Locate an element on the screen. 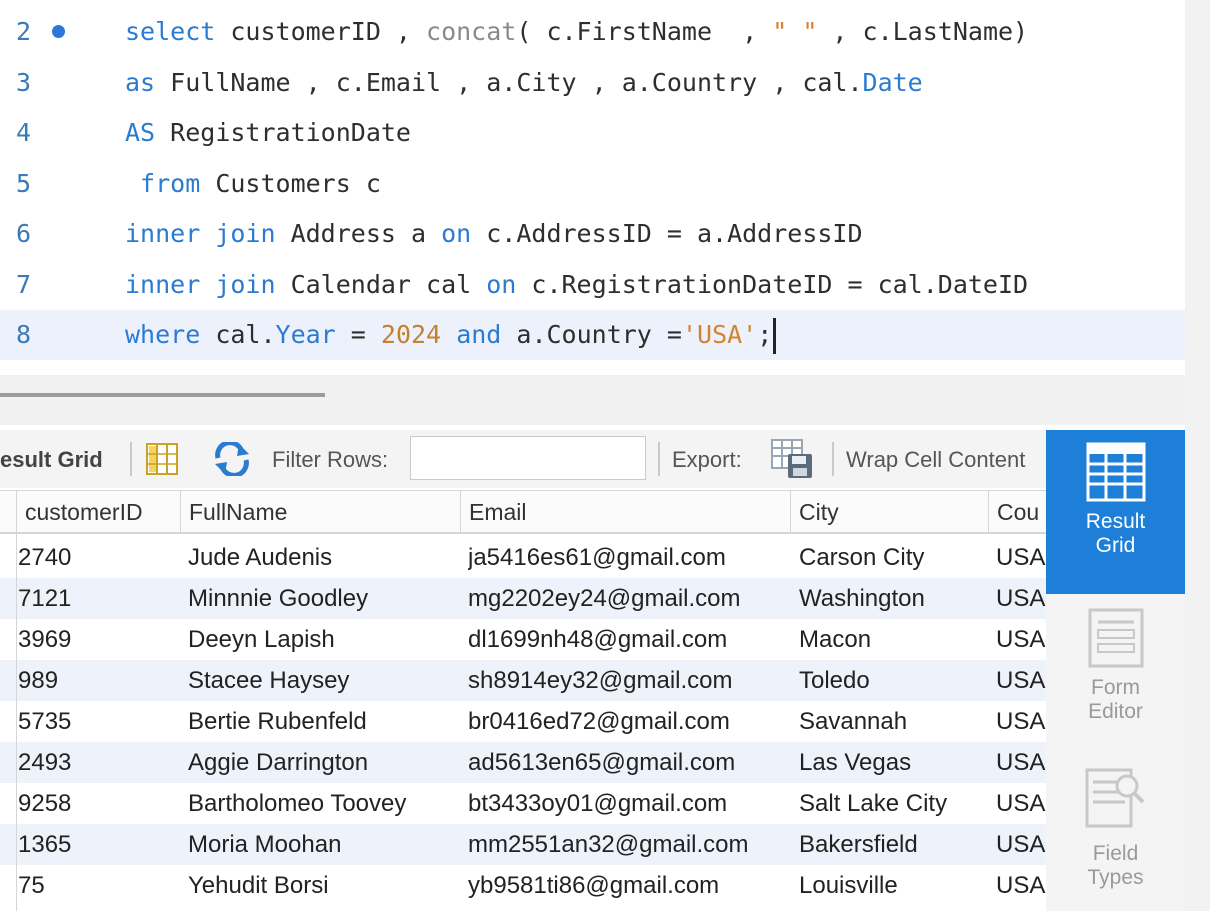  table-cell: 7121 is located at coordinates (97, 598).